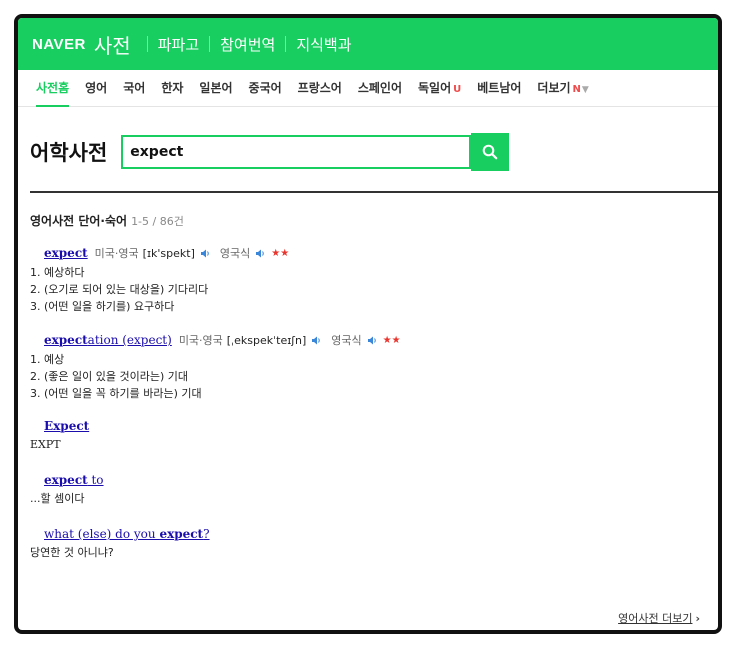 The height and width of the screenshot is (653, 743). What do you see at coordinates (554, 88) in the screenshot?
I see `tab-more-label: 더보기` at bounding box center [554, 88].